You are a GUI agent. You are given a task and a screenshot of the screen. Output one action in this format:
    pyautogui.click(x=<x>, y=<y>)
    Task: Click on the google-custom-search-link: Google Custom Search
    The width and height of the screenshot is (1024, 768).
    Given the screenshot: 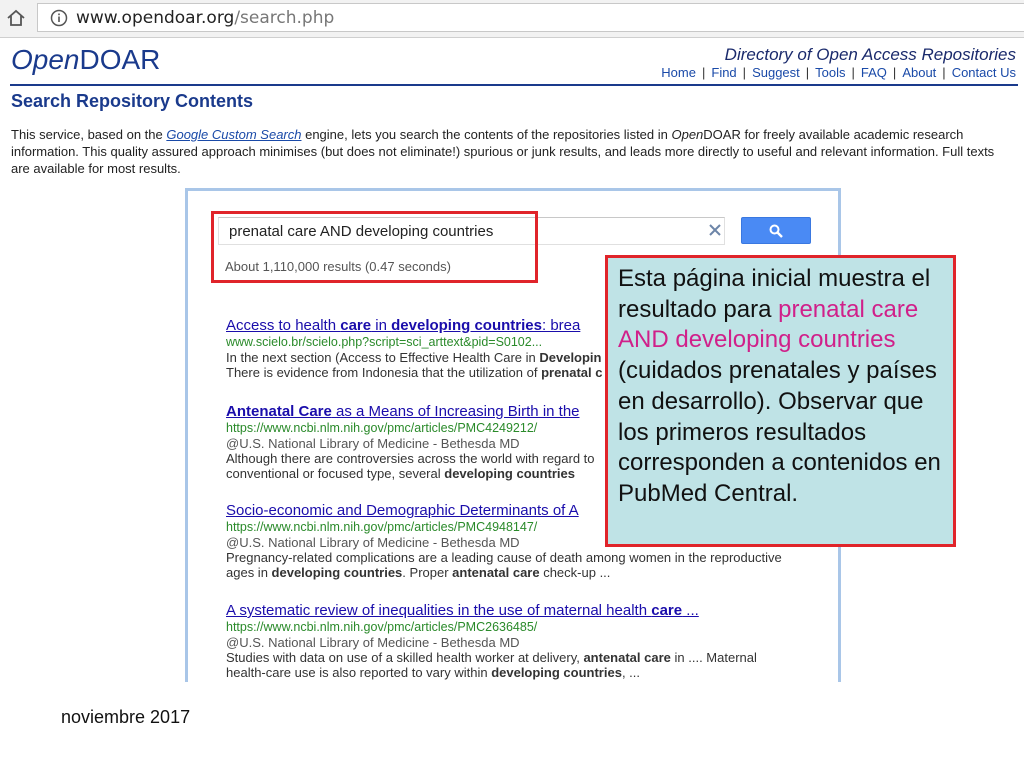 What is the action you would take?
    pyautogui.click(x=233, y=134)
    